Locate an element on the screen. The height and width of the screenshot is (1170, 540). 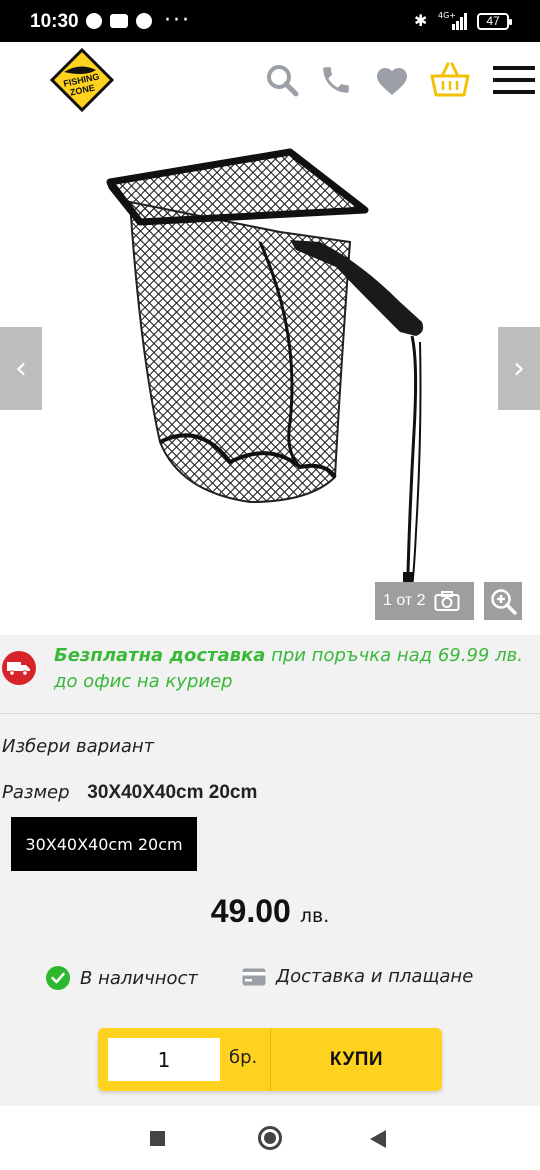
in-stock-label: В наличност is located at coordinates (139, 978).